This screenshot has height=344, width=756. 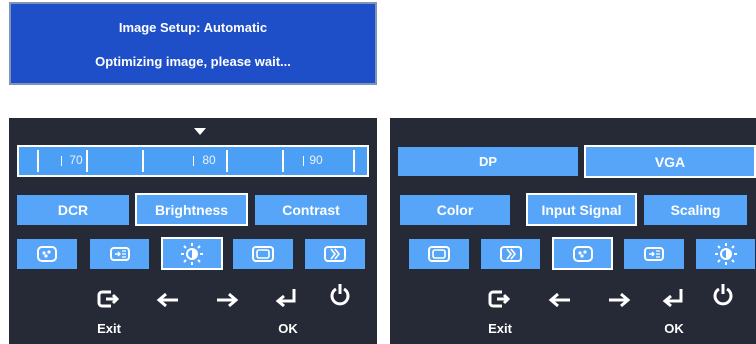 I want to click on dcr-button: DCR, so click(x=73, y=210).